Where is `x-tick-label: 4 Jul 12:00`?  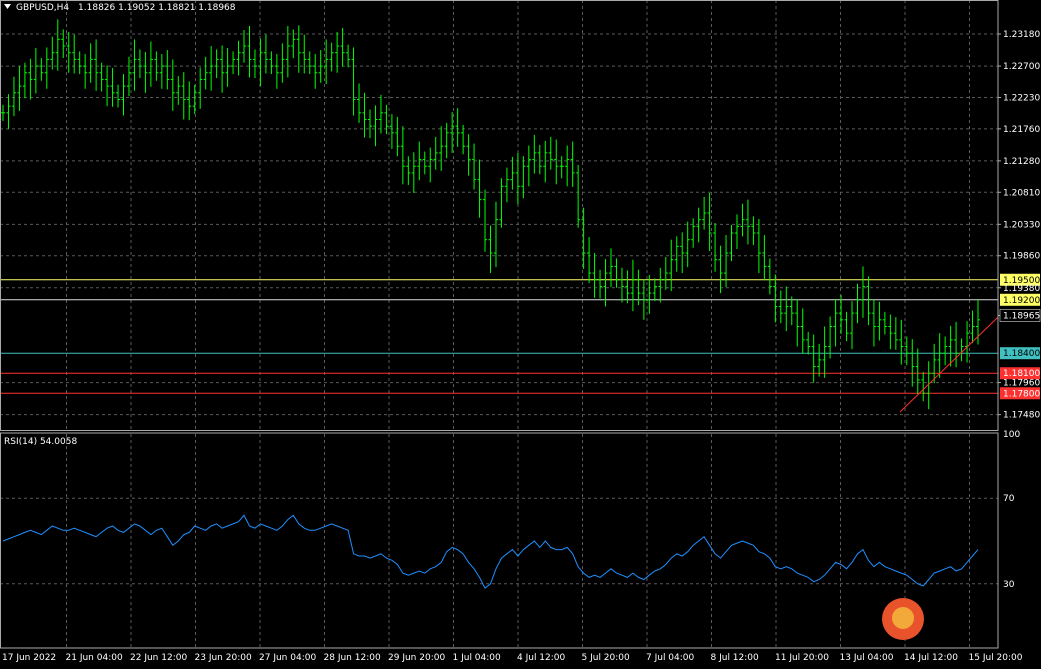 x-tick-label: 4 Jul 12:00 is located at coordinates (541, 658).